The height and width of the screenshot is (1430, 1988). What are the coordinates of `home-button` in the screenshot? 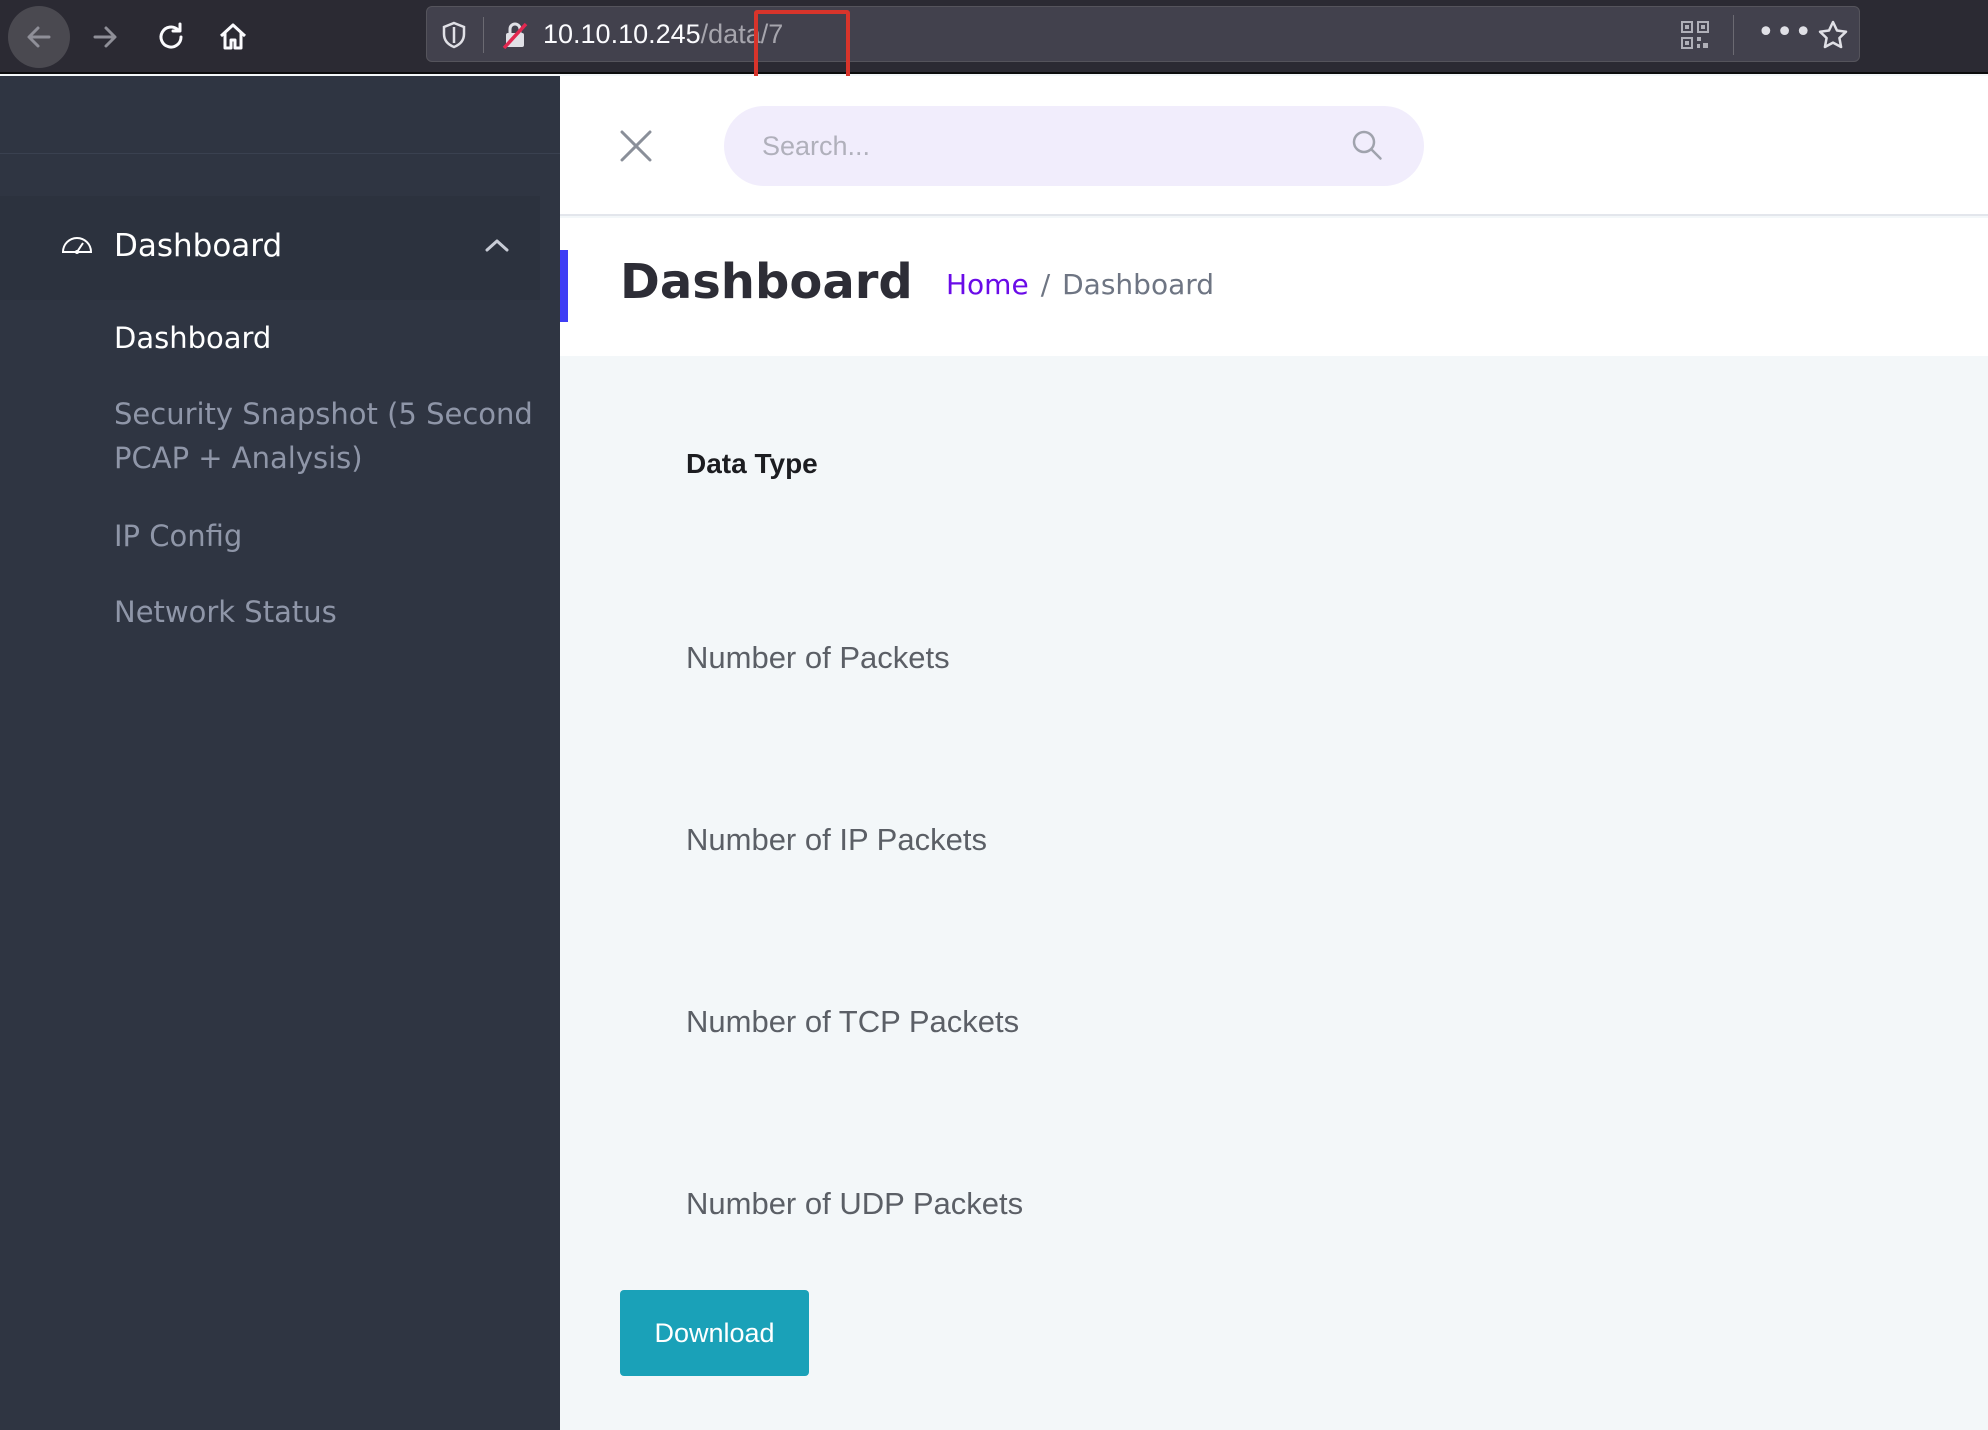 It's located at (233, 37).